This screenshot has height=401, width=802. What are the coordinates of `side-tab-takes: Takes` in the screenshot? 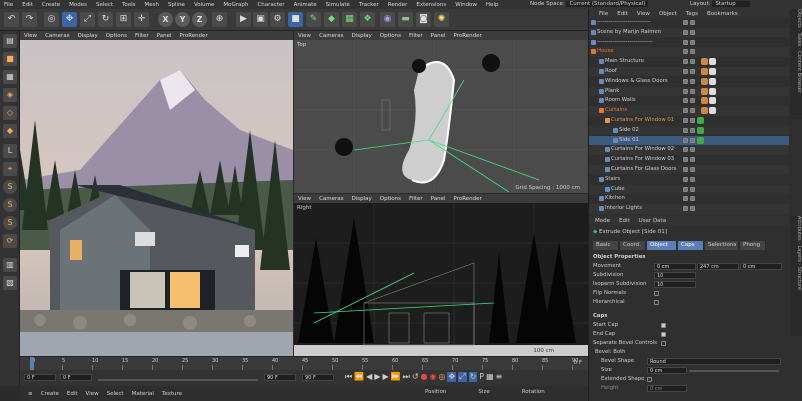 It's located at (799, 40).